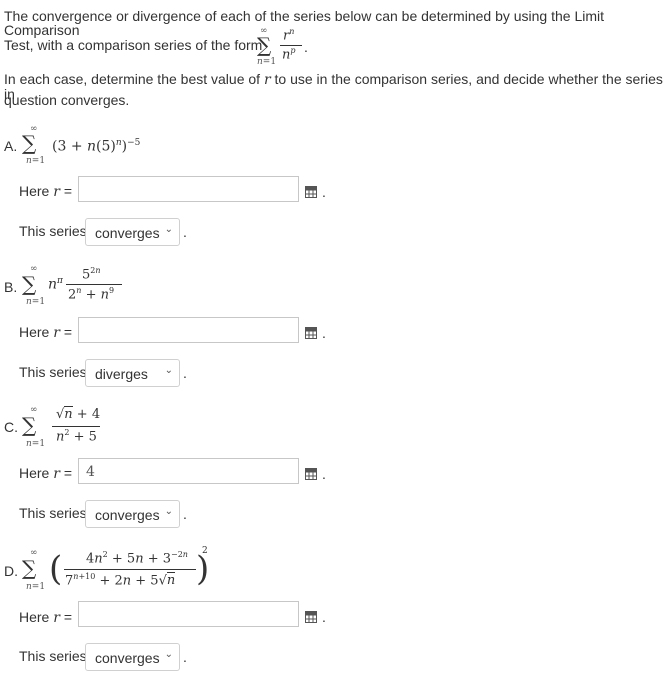 The image size is (671, 681). Describe the element at coordinates (81, 145) in the screenshot. I see `part-a-series: ∞ ∑ n=1 (3 + n(5)n)−5` at that location.